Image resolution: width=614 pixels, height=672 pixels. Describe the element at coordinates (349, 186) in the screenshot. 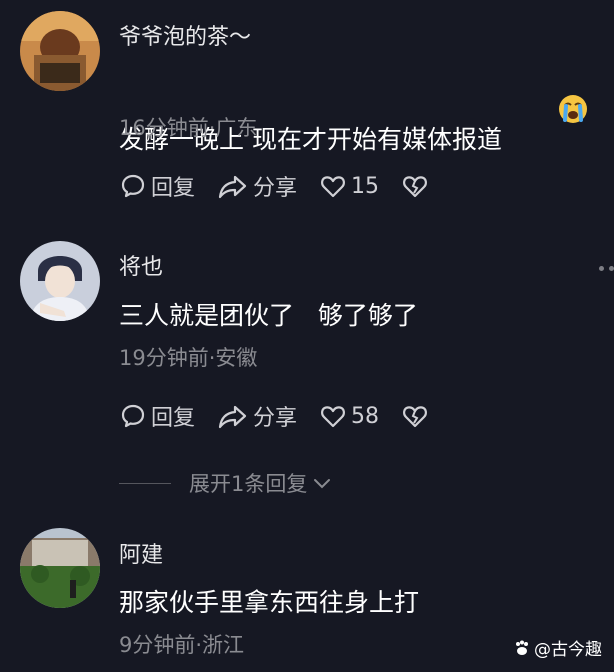

I see `like-button: 15` at that location.